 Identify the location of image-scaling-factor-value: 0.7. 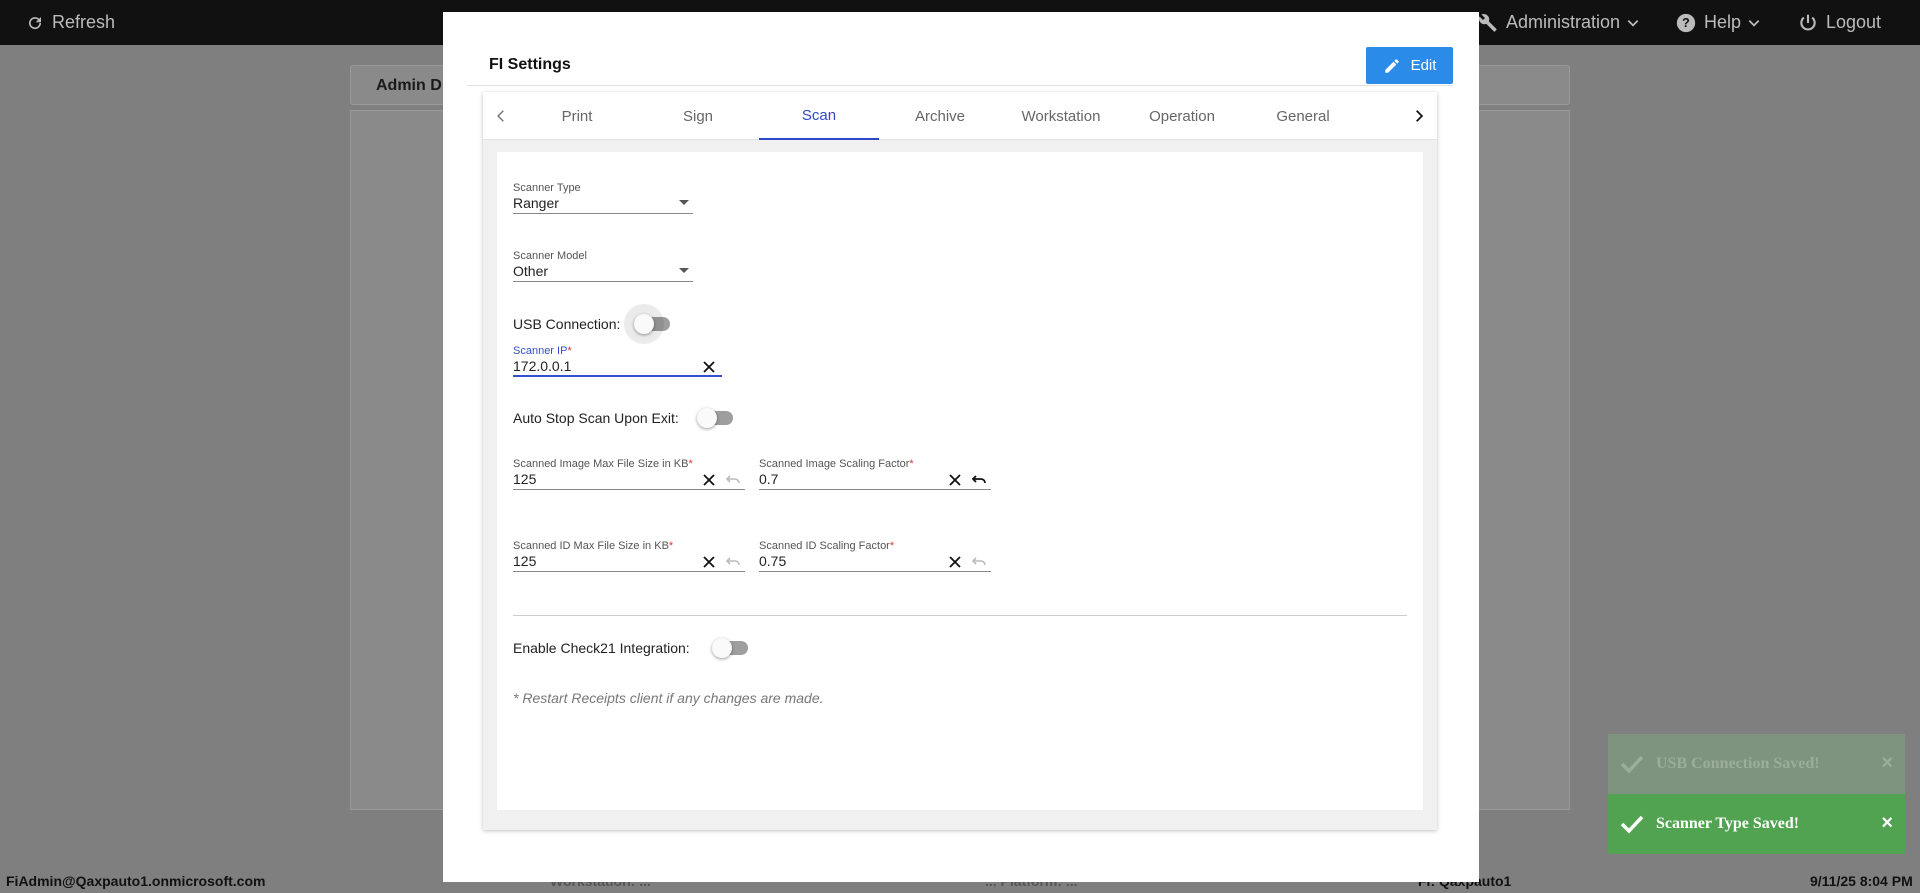
(769, 479).